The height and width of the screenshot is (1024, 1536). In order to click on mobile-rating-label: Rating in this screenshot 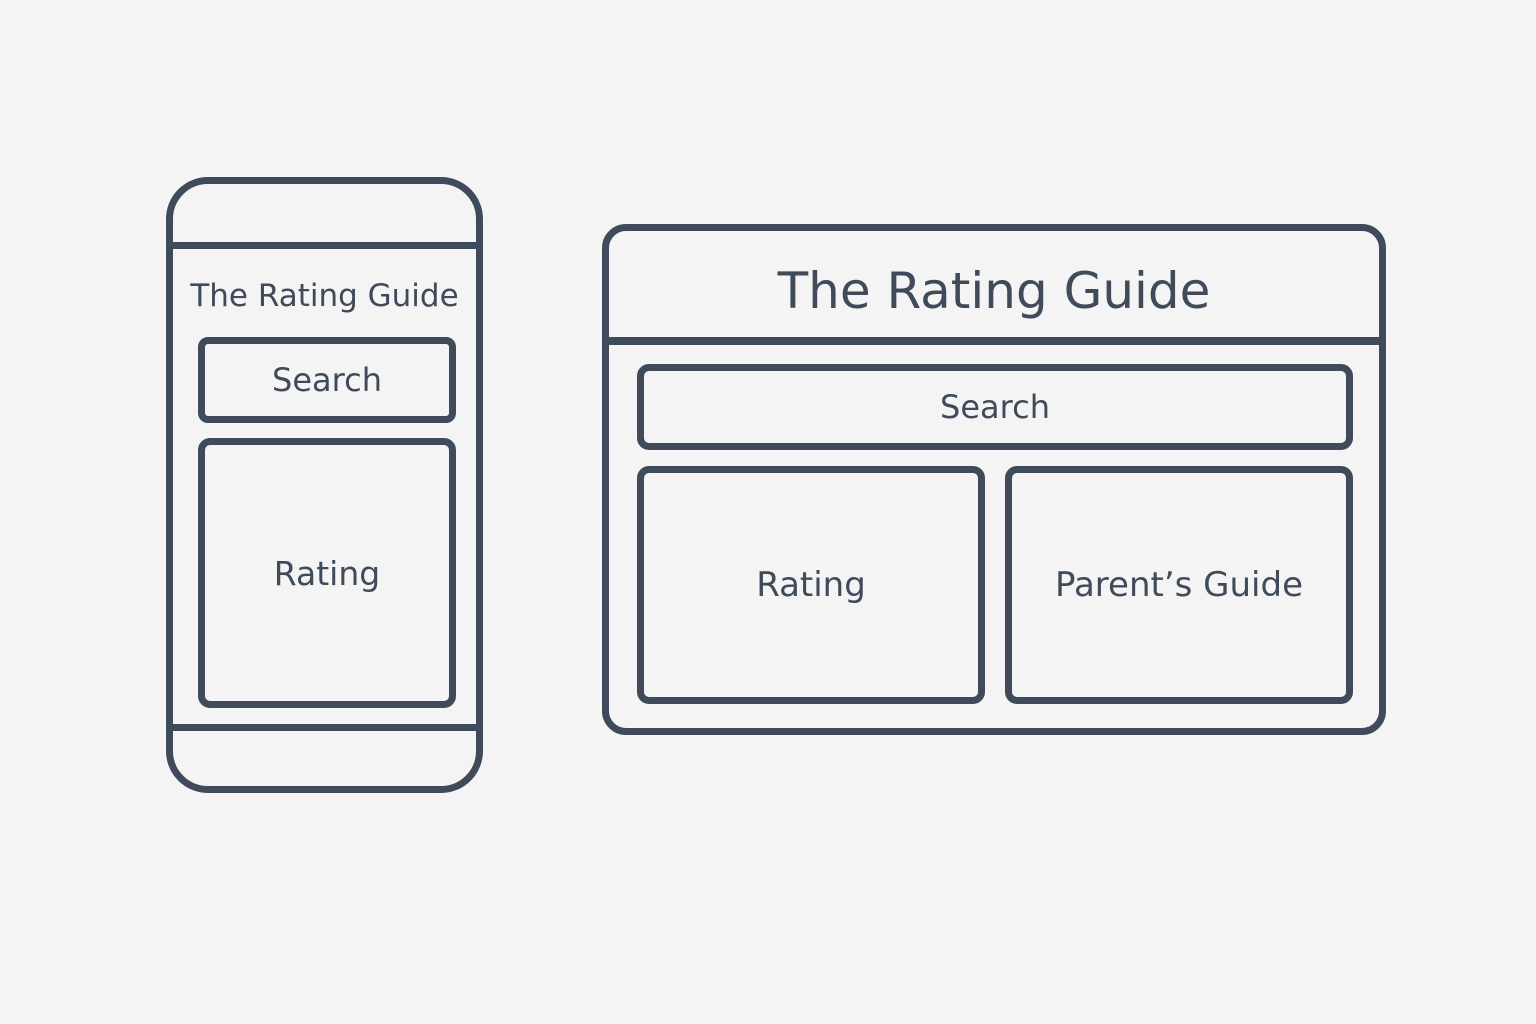, I will do `click(327, 573)`.